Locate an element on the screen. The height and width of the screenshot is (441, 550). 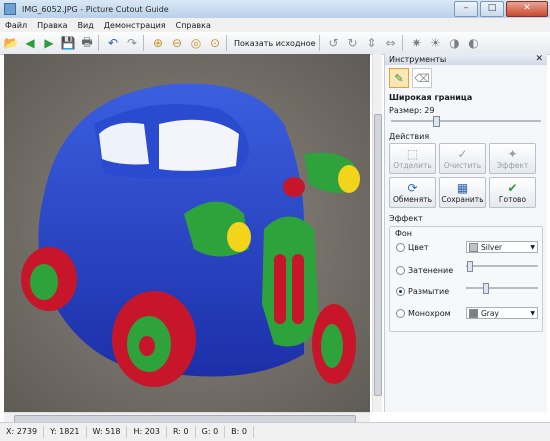
monochrome-dropdown: Gray ▼ is located at coordinates (502, 313).